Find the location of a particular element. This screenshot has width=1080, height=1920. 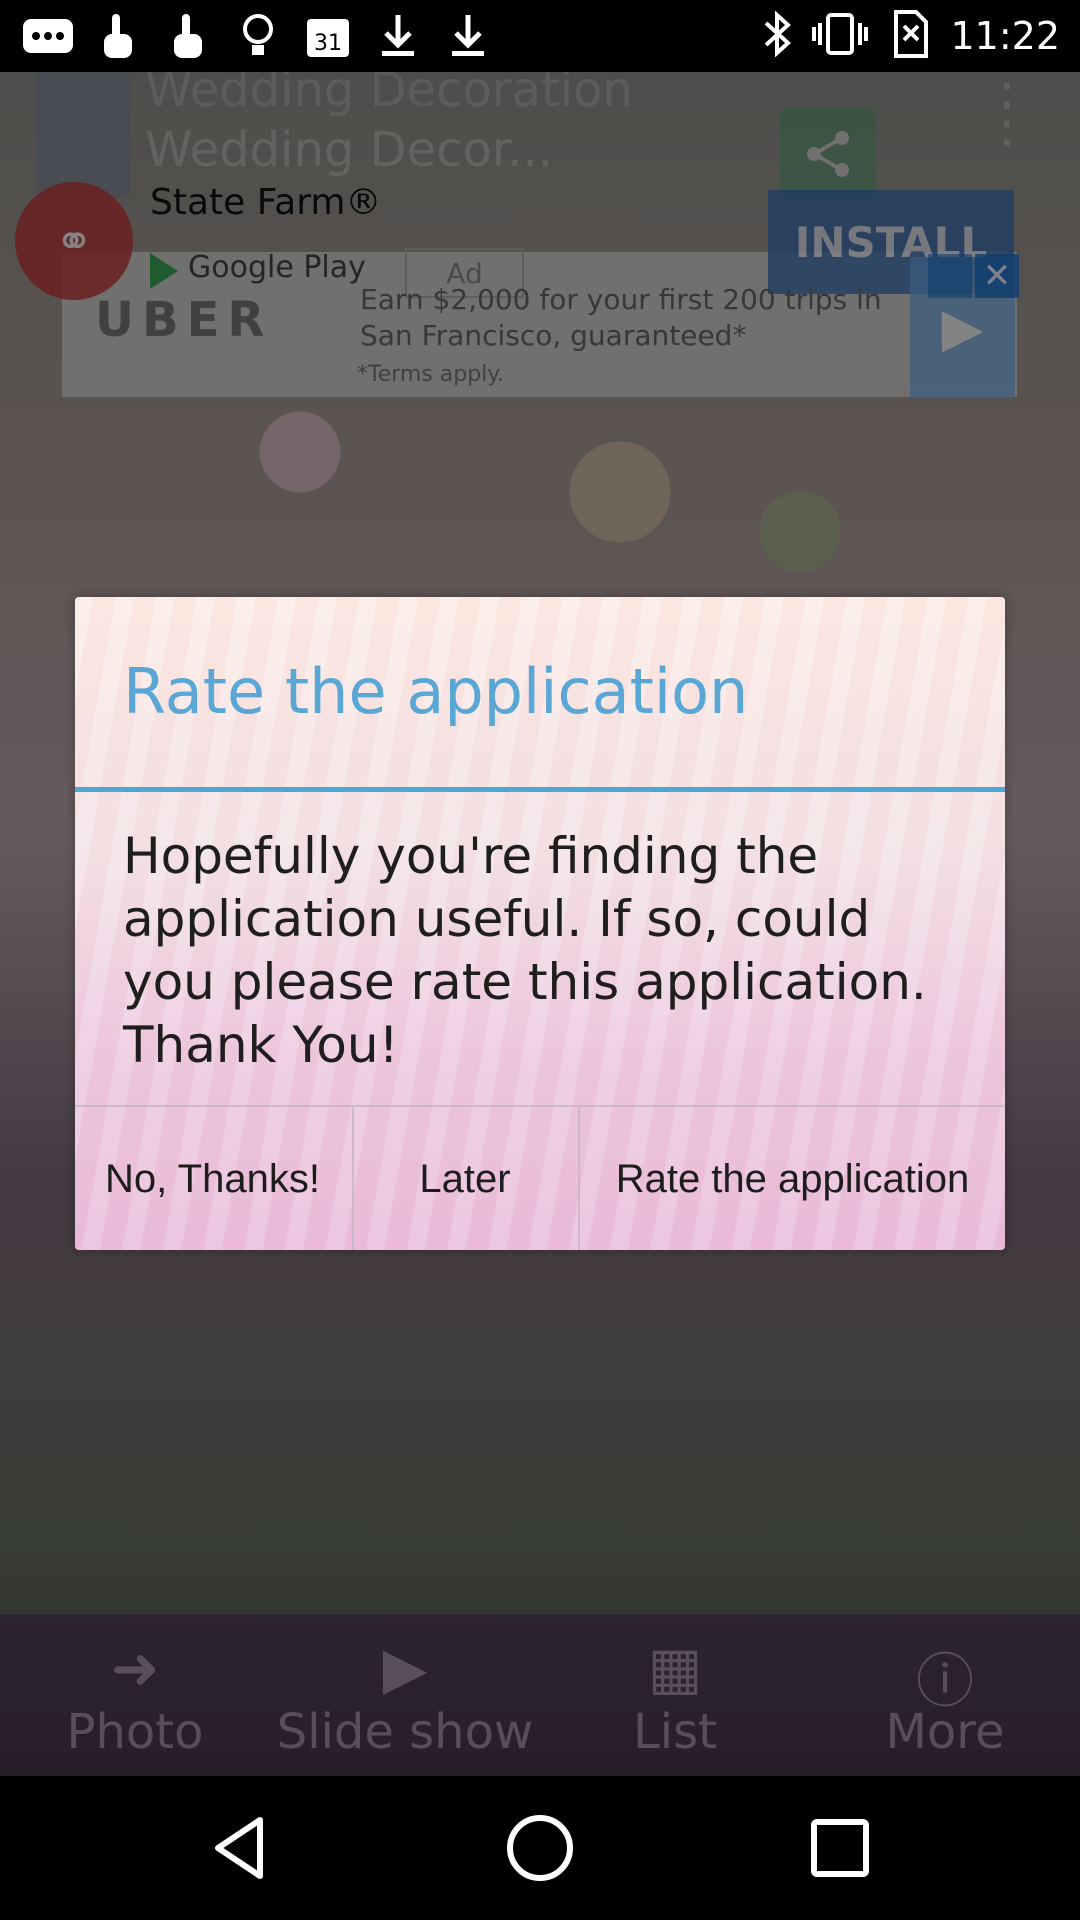

title-divider is located at coordinates (540, 789).